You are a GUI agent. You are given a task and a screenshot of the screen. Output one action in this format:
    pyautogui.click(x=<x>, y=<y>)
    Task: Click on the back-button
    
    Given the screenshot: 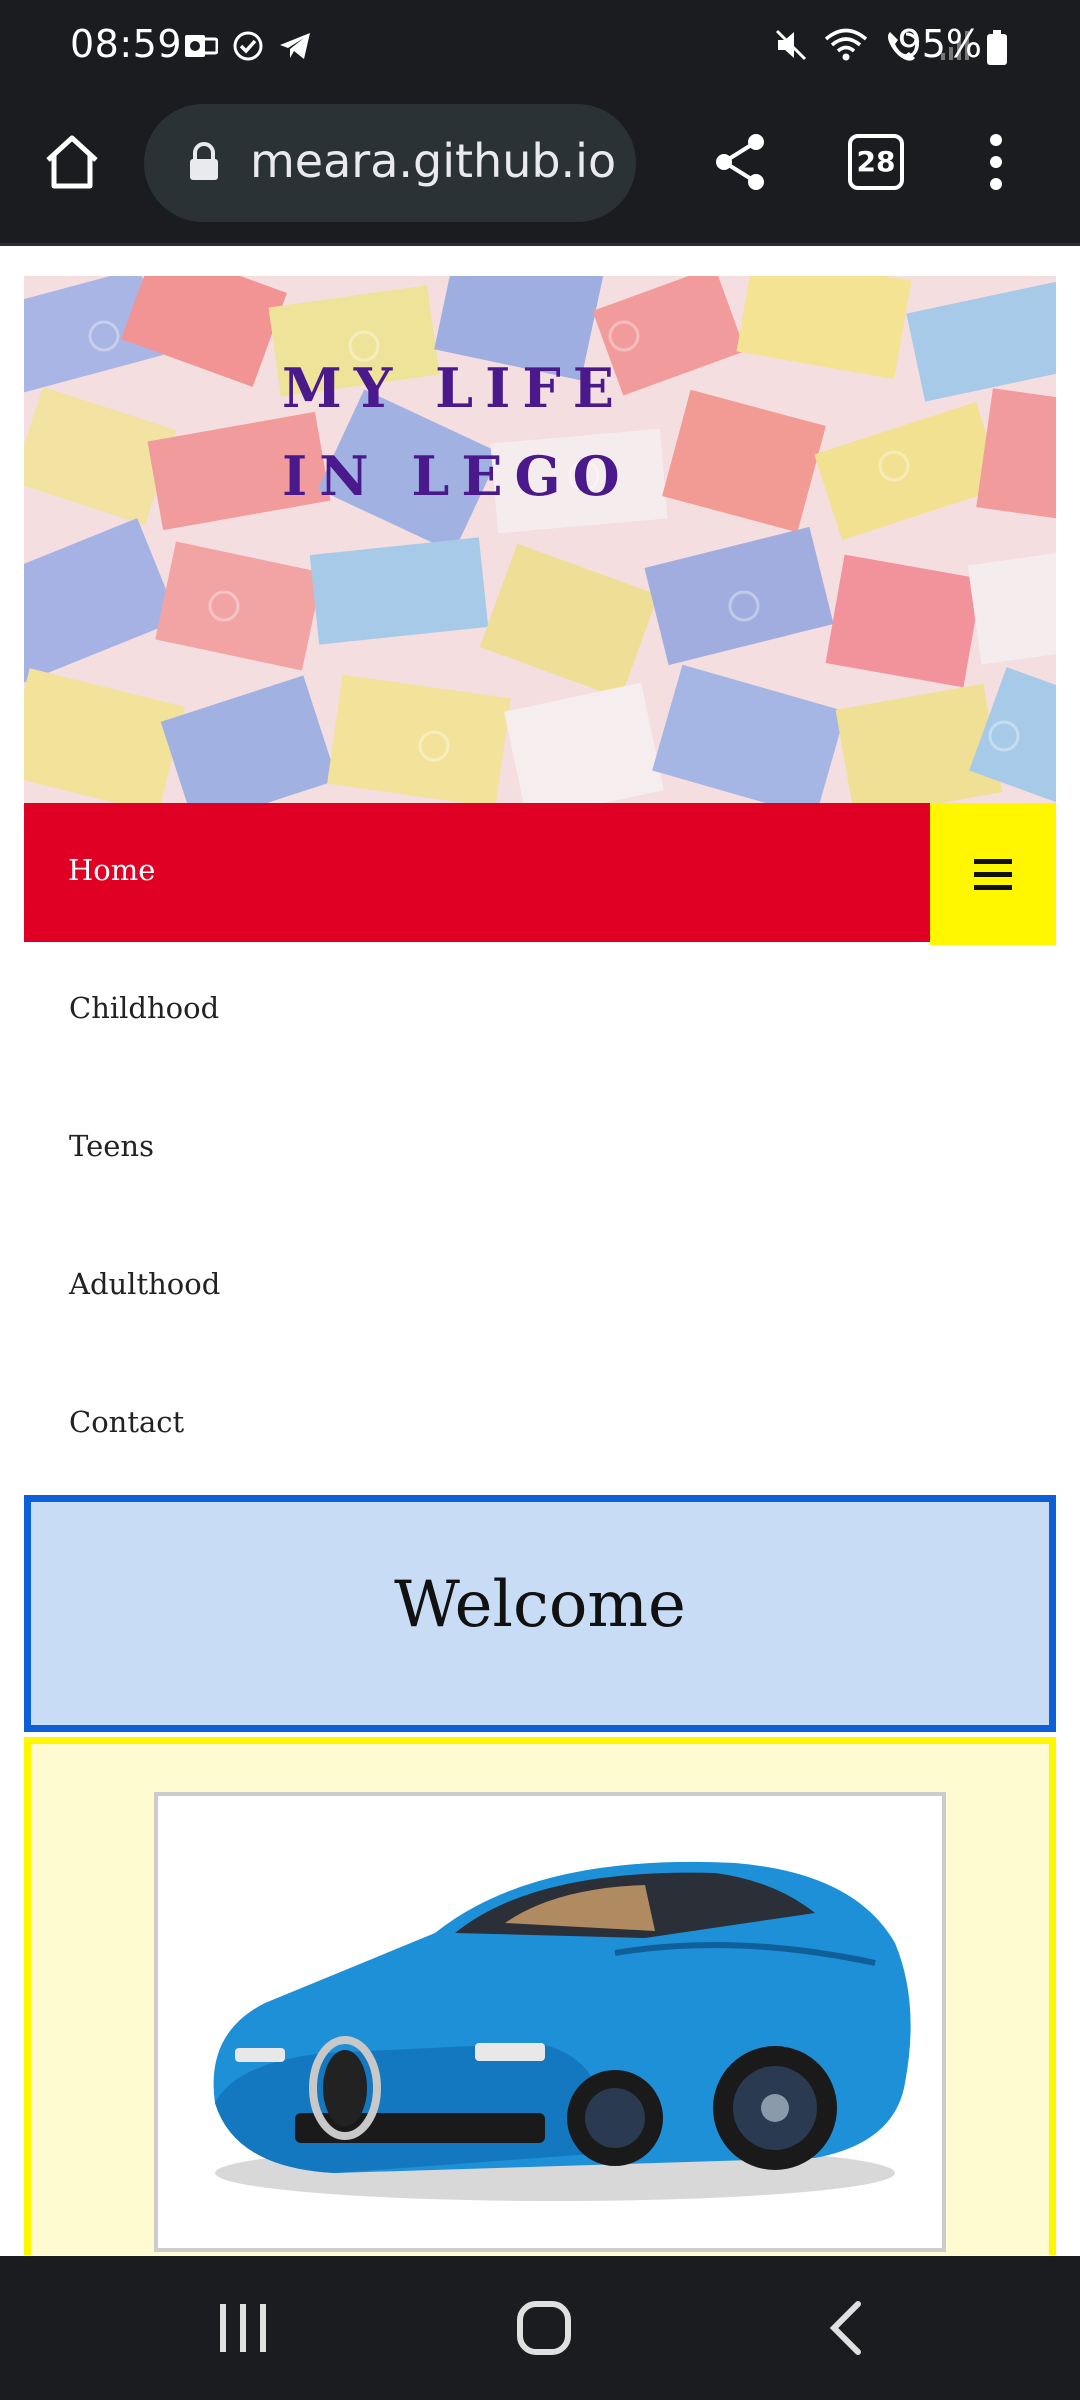 What is the action you would take?
    pyautogui.click(x=846, y=2330)
    